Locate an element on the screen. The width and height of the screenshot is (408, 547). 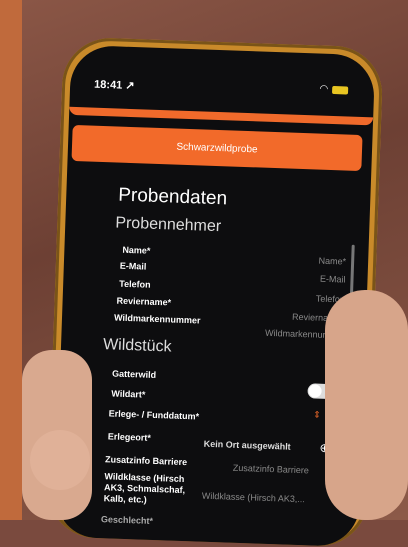
header-strip is located at coordinates (221, 116).